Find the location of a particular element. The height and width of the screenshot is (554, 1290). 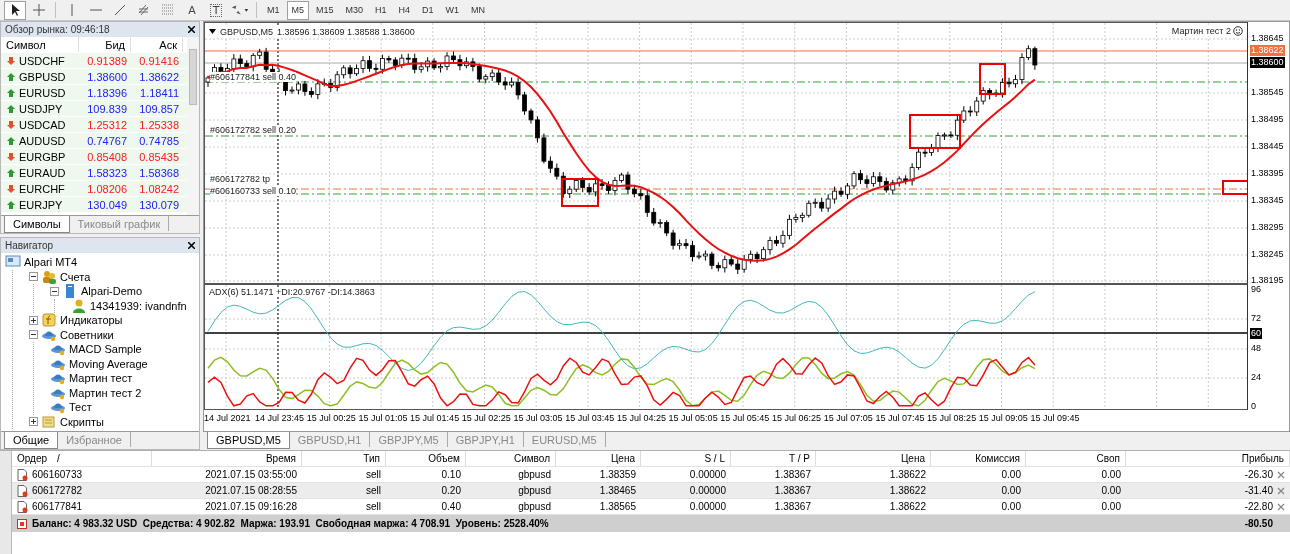

timeframe-button: H1 is located at coordinates (381, 10).